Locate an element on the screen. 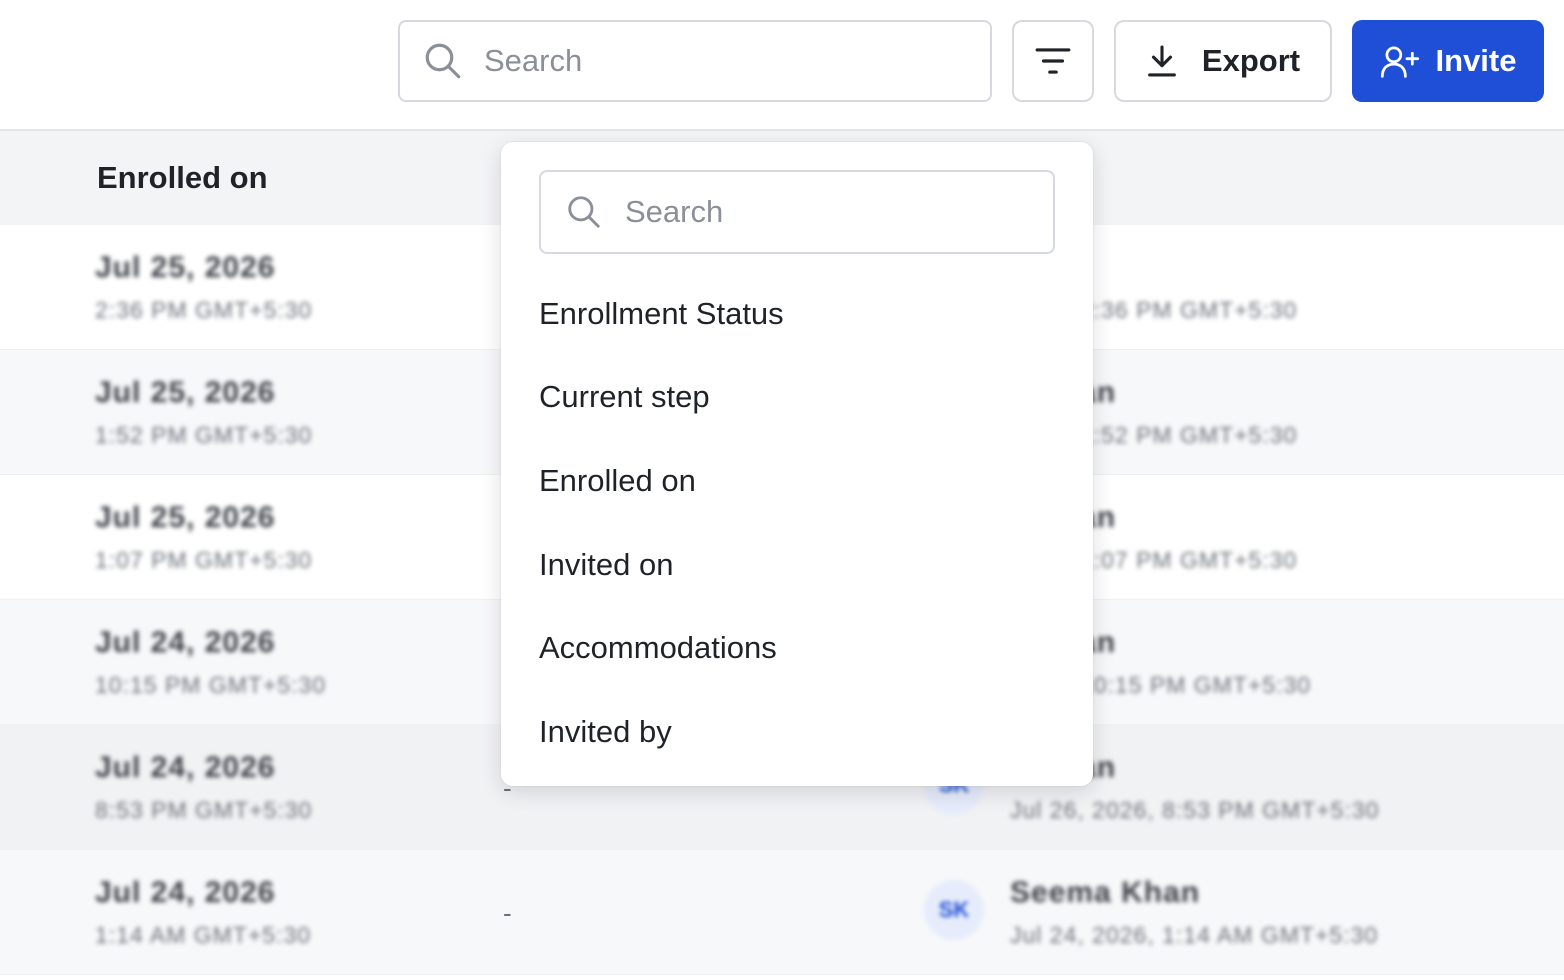 This screenshot has height=980, width=1564. enrolled-time: 1:52 PM GMT+5:30 is located at coordinates (204, 435).